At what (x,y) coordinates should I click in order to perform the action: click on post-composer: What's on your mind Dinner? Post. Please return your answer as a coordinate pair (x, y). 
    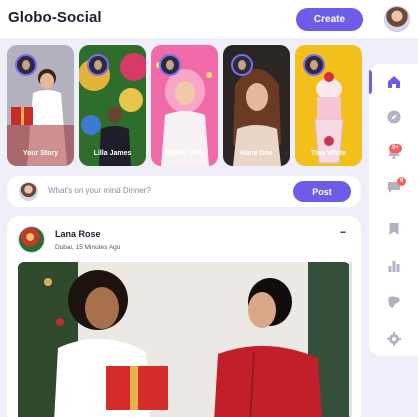
    Looking at the image, I should click on (184, 191).